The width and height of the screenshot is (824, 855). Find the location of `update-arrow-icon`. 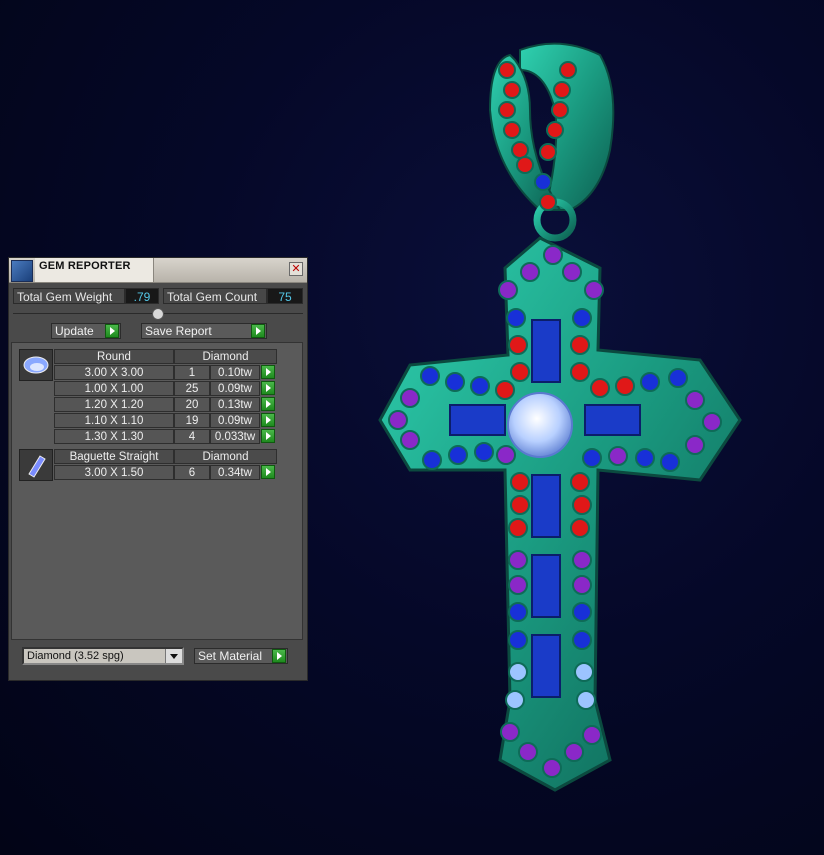

update-arrow-icon is located at coordinates (112, 331).